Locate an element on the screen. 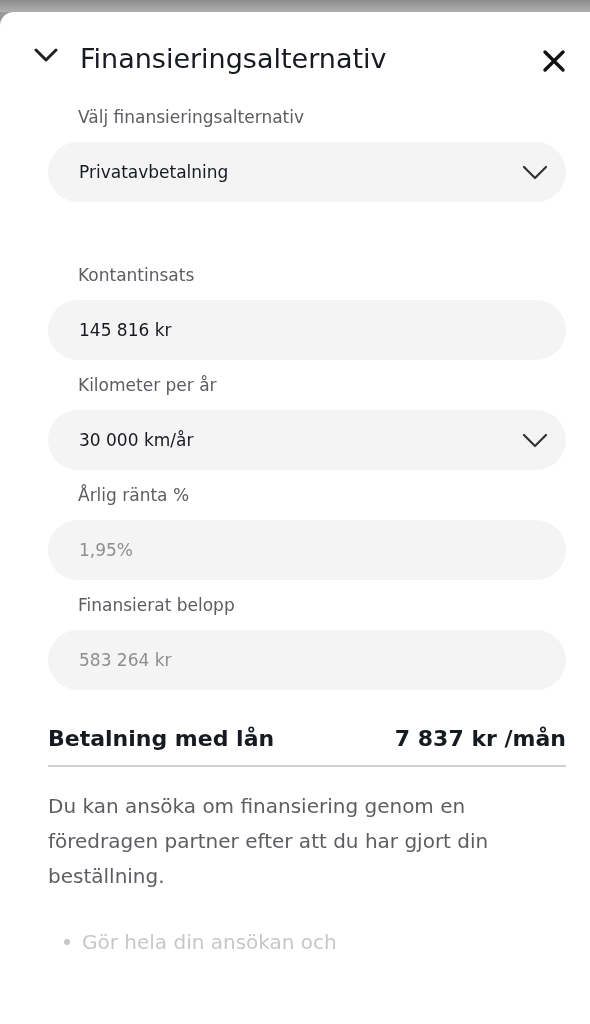 The image size is (590, 1024). bullet-icon is located at coordinates (67, 942).